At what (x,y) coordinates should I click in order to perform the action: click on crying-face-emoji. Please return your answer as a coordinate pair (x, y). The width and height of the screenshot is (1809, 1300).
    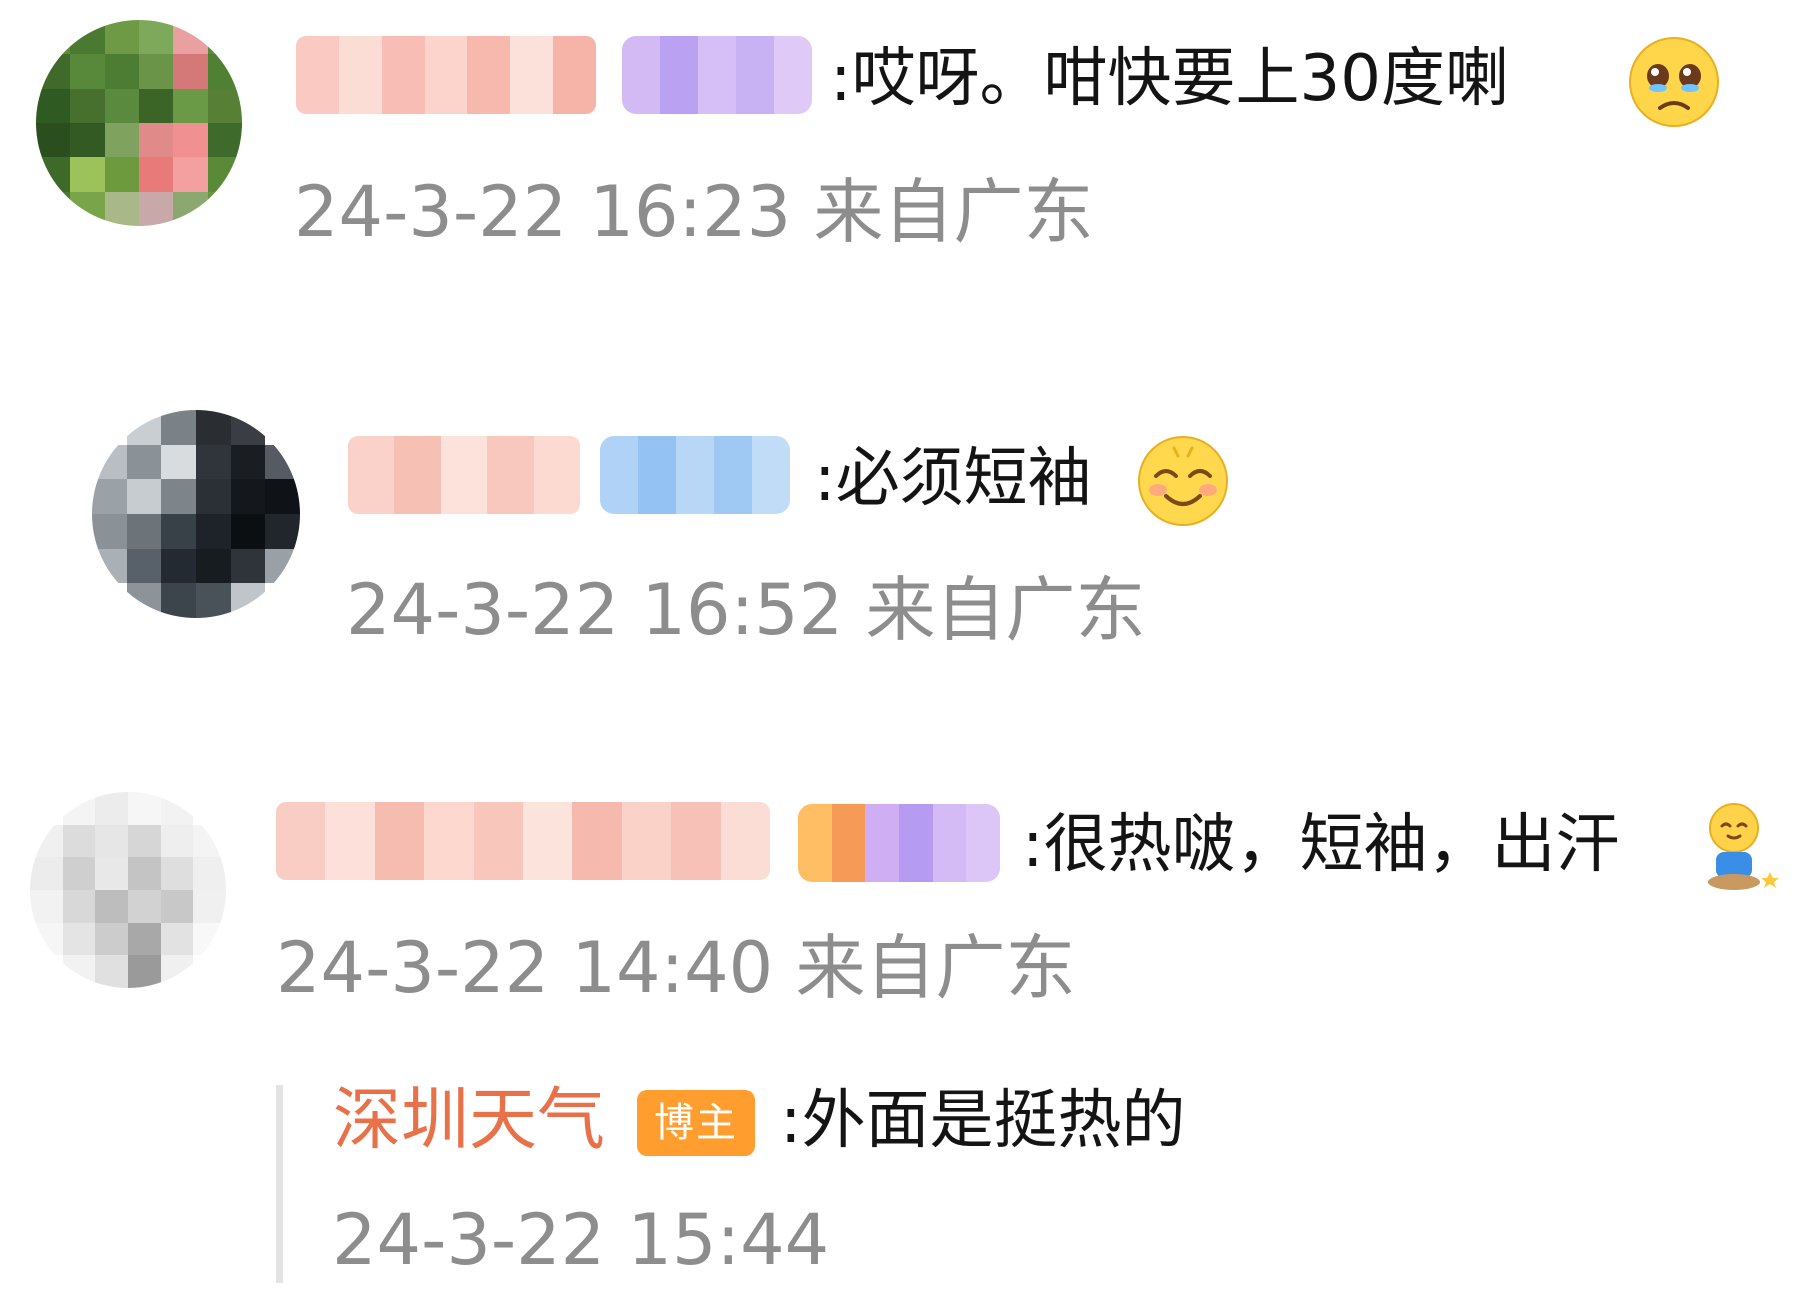
    Looking at the image, I should click on (1674, 82).